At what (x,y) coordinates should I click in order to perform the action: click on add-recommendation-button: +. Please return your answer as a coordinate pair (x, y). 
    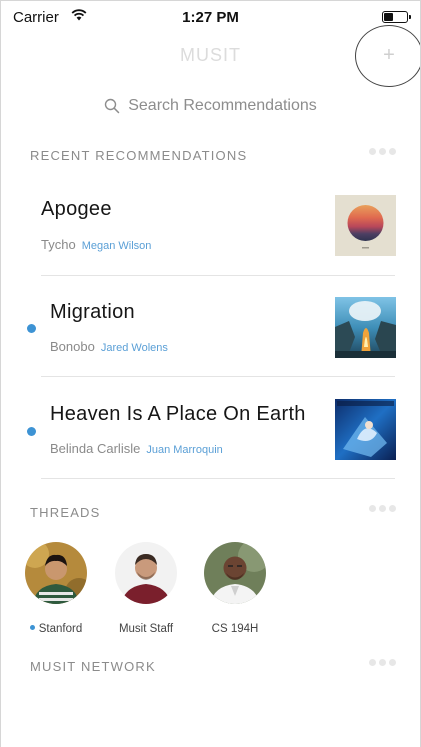
    Looking at the image, I should click on (387, 56).